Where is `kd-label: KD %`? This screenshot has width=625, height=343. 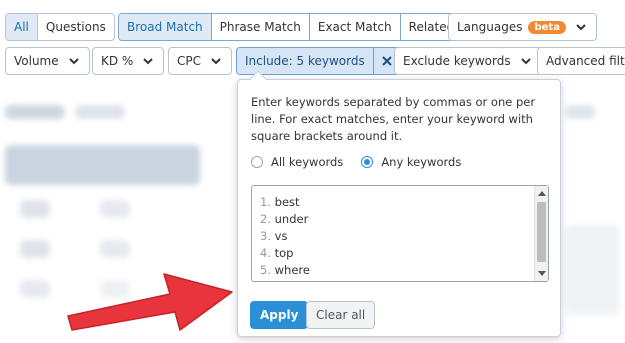
kd-label: KD % is located at coordinates (117, 61).